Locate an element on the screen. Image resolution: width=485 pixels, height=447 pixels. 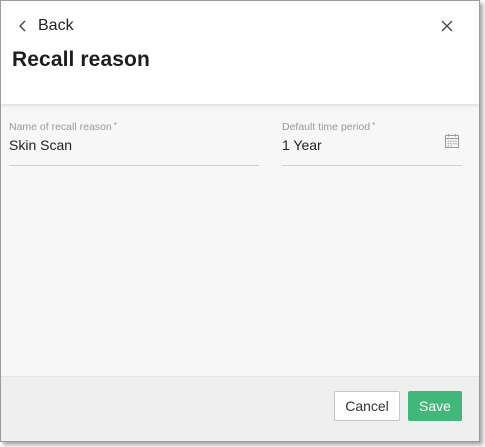
recall-reason-name-input is located at coordinates (134, 145).